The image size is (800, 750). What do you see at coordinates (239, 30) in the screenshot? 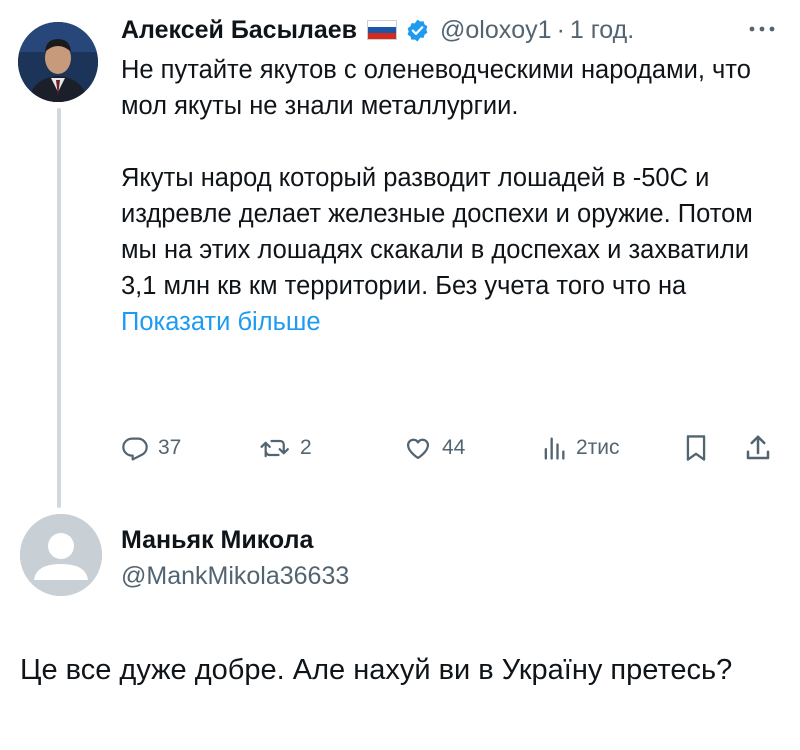
I see `author-name: Алексей Басылаев` at bounding box center [239, 30].